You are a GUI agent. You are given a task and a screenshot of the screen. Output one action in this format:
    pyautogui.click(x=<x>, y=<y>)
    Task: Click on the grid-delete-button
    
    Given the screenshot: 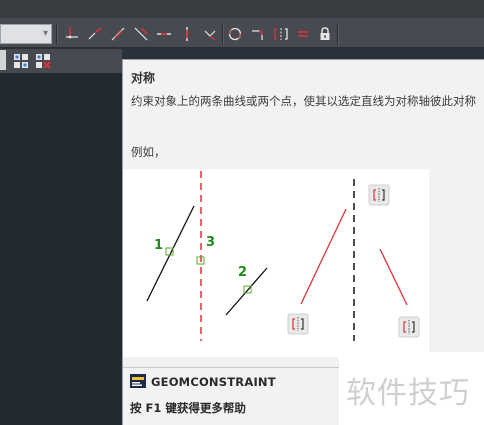 What is the action you would take?
    pyautogui.click(x=43, y=60)
    